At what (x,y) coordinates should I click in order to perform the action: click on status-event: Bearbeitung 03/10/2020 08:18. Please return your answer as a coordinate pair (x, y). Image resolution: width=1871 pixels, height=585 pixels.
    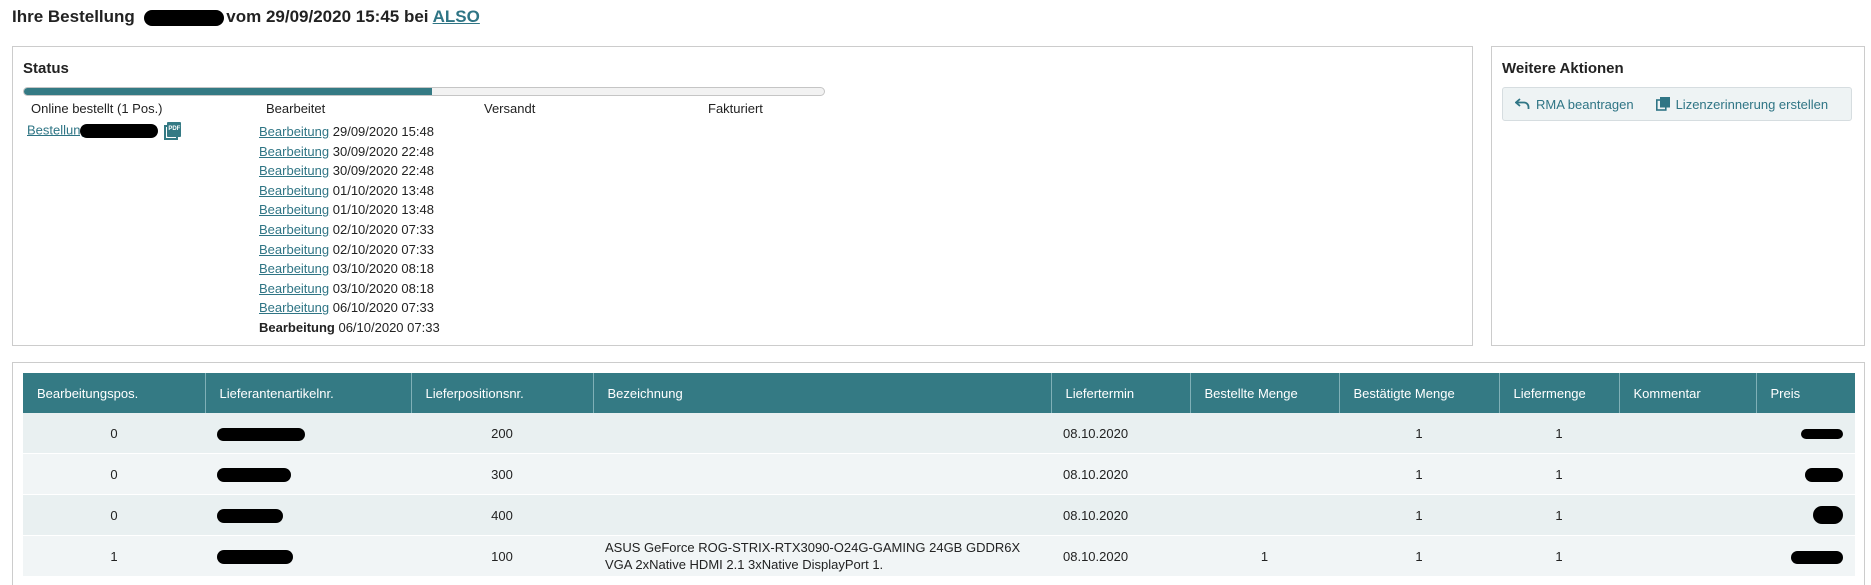
    Looking at the image, I should click on (349, 269).